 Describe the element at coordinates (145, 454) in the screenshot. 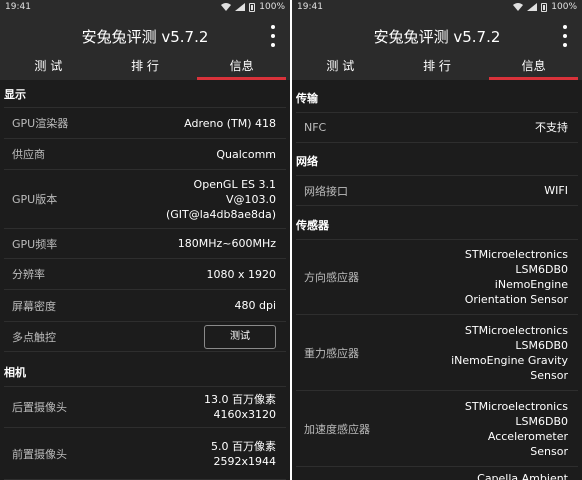

I see `row-front-camera: 前置摄像头 5.0 百万像素 2592x1944` at that location.